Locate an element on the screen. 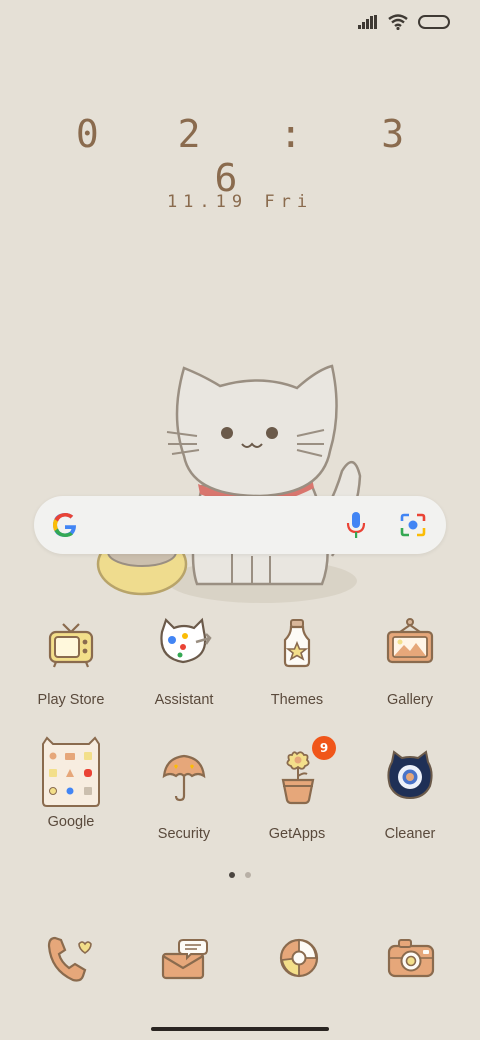 Image resolution: width=480 pixels, height=1040 pixels. google-logo is located at coordinates (65, 525).